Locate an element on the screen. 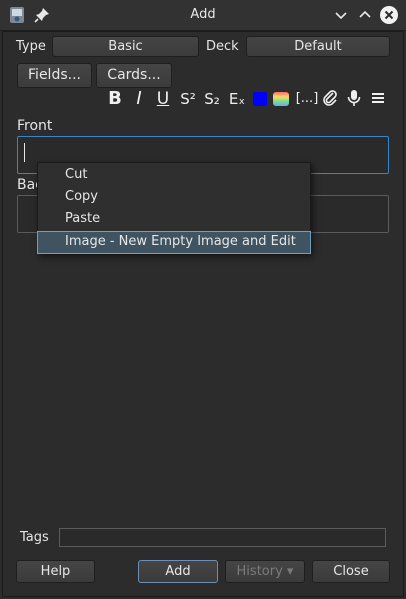  attachment-icon is located at coordinates (330, 99).